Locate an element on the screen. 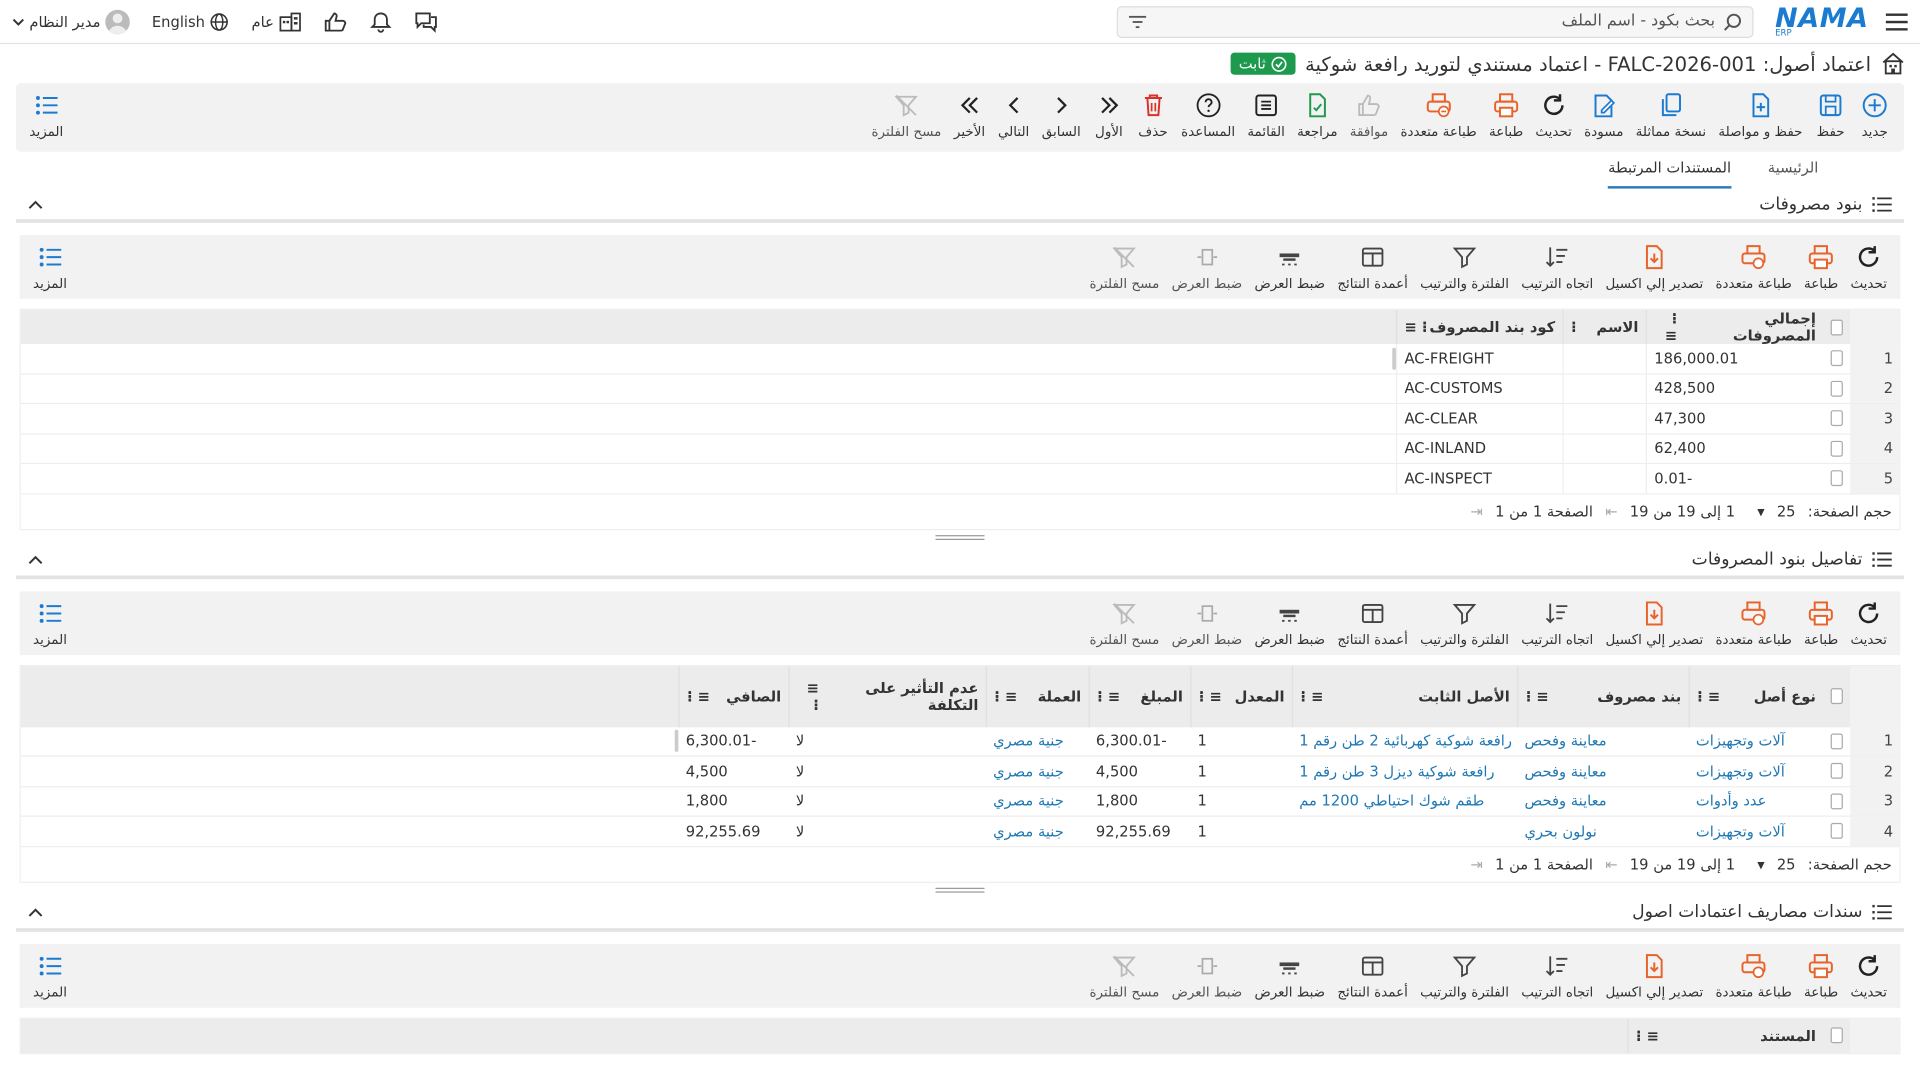 The image size is (1920, 1080). cell-fixed-asset: طقم شوك احتياطي 1200 مم is located at coordinates (1404, 801).